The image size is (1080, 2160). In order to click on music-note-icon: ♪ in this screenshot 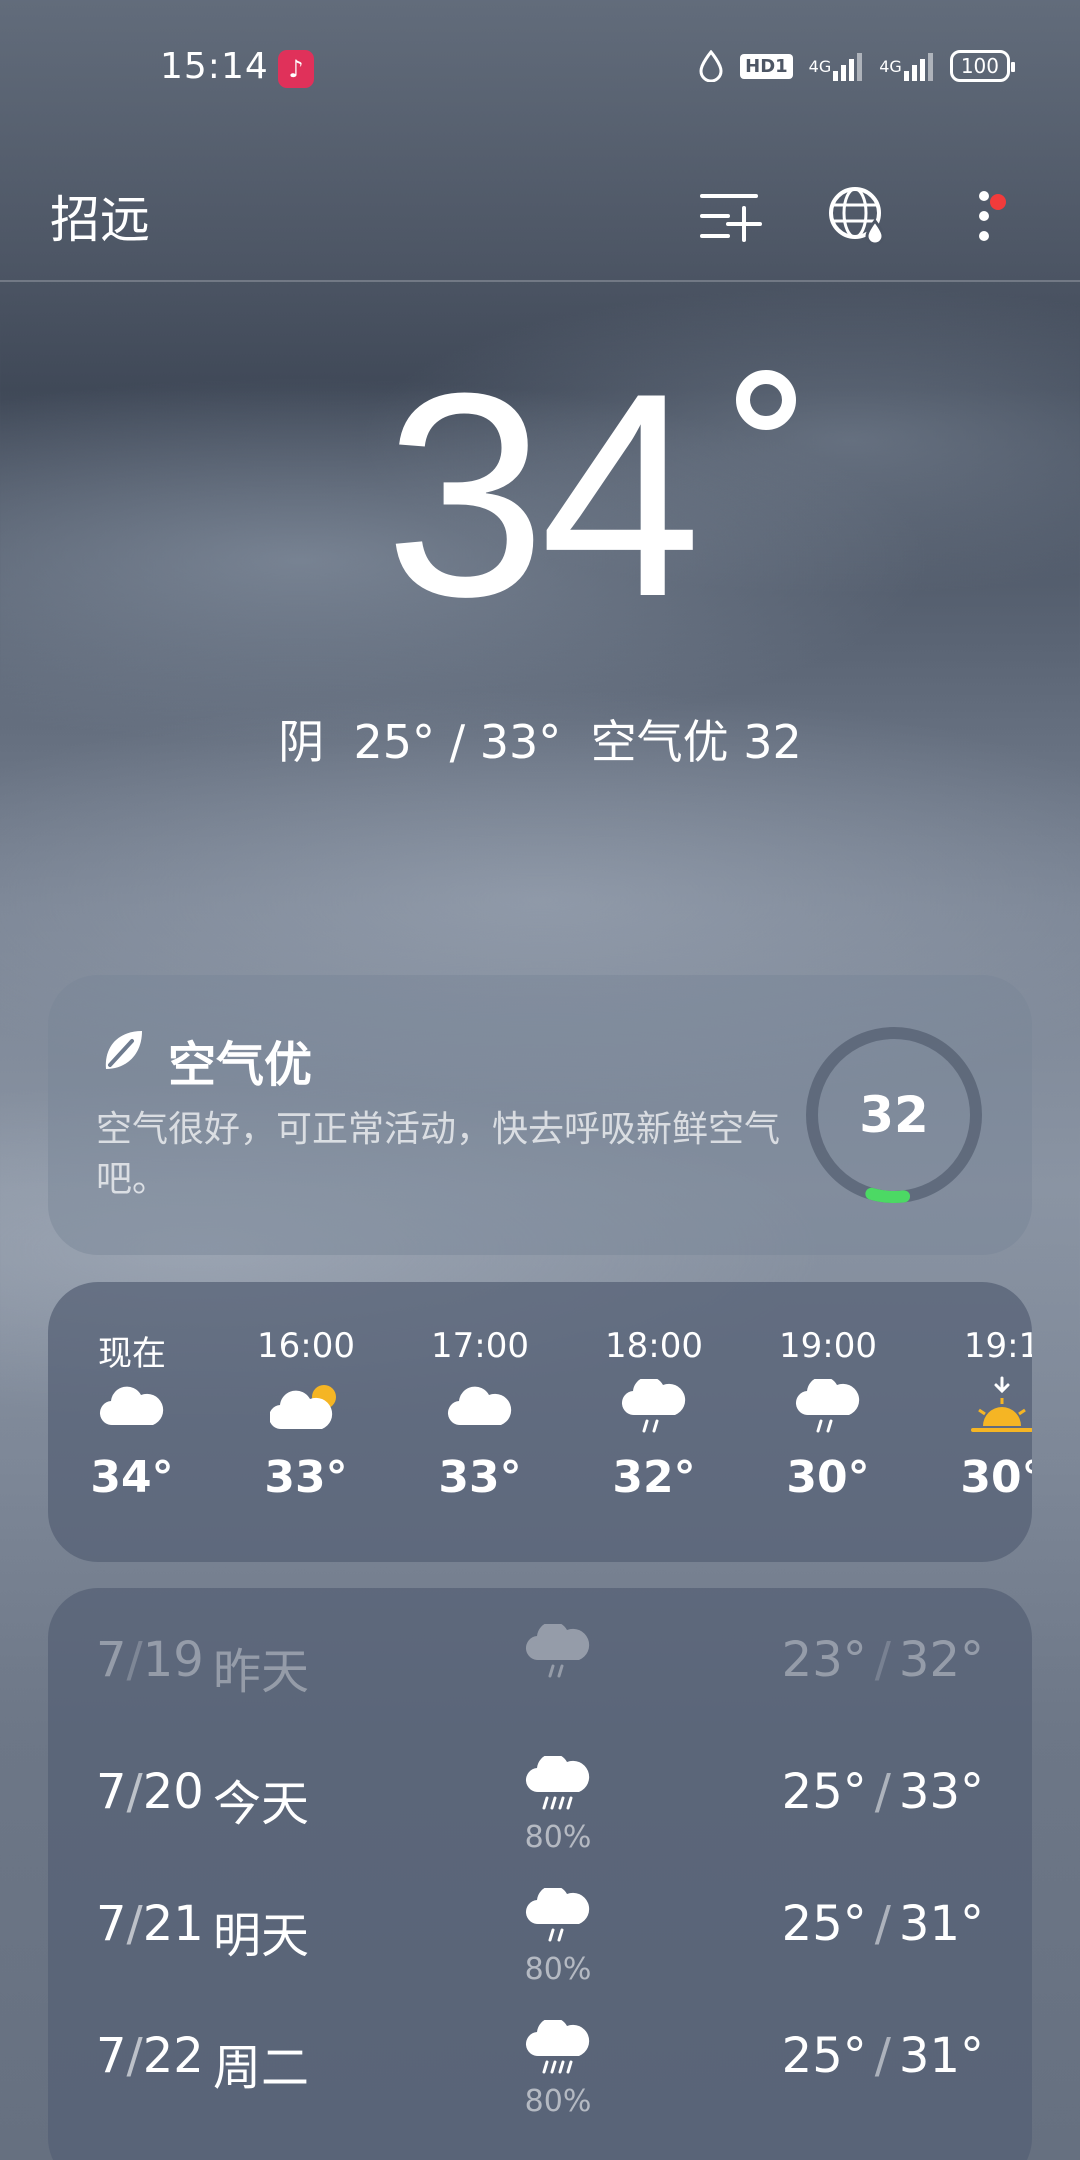, I will do `click(296, 69)`.